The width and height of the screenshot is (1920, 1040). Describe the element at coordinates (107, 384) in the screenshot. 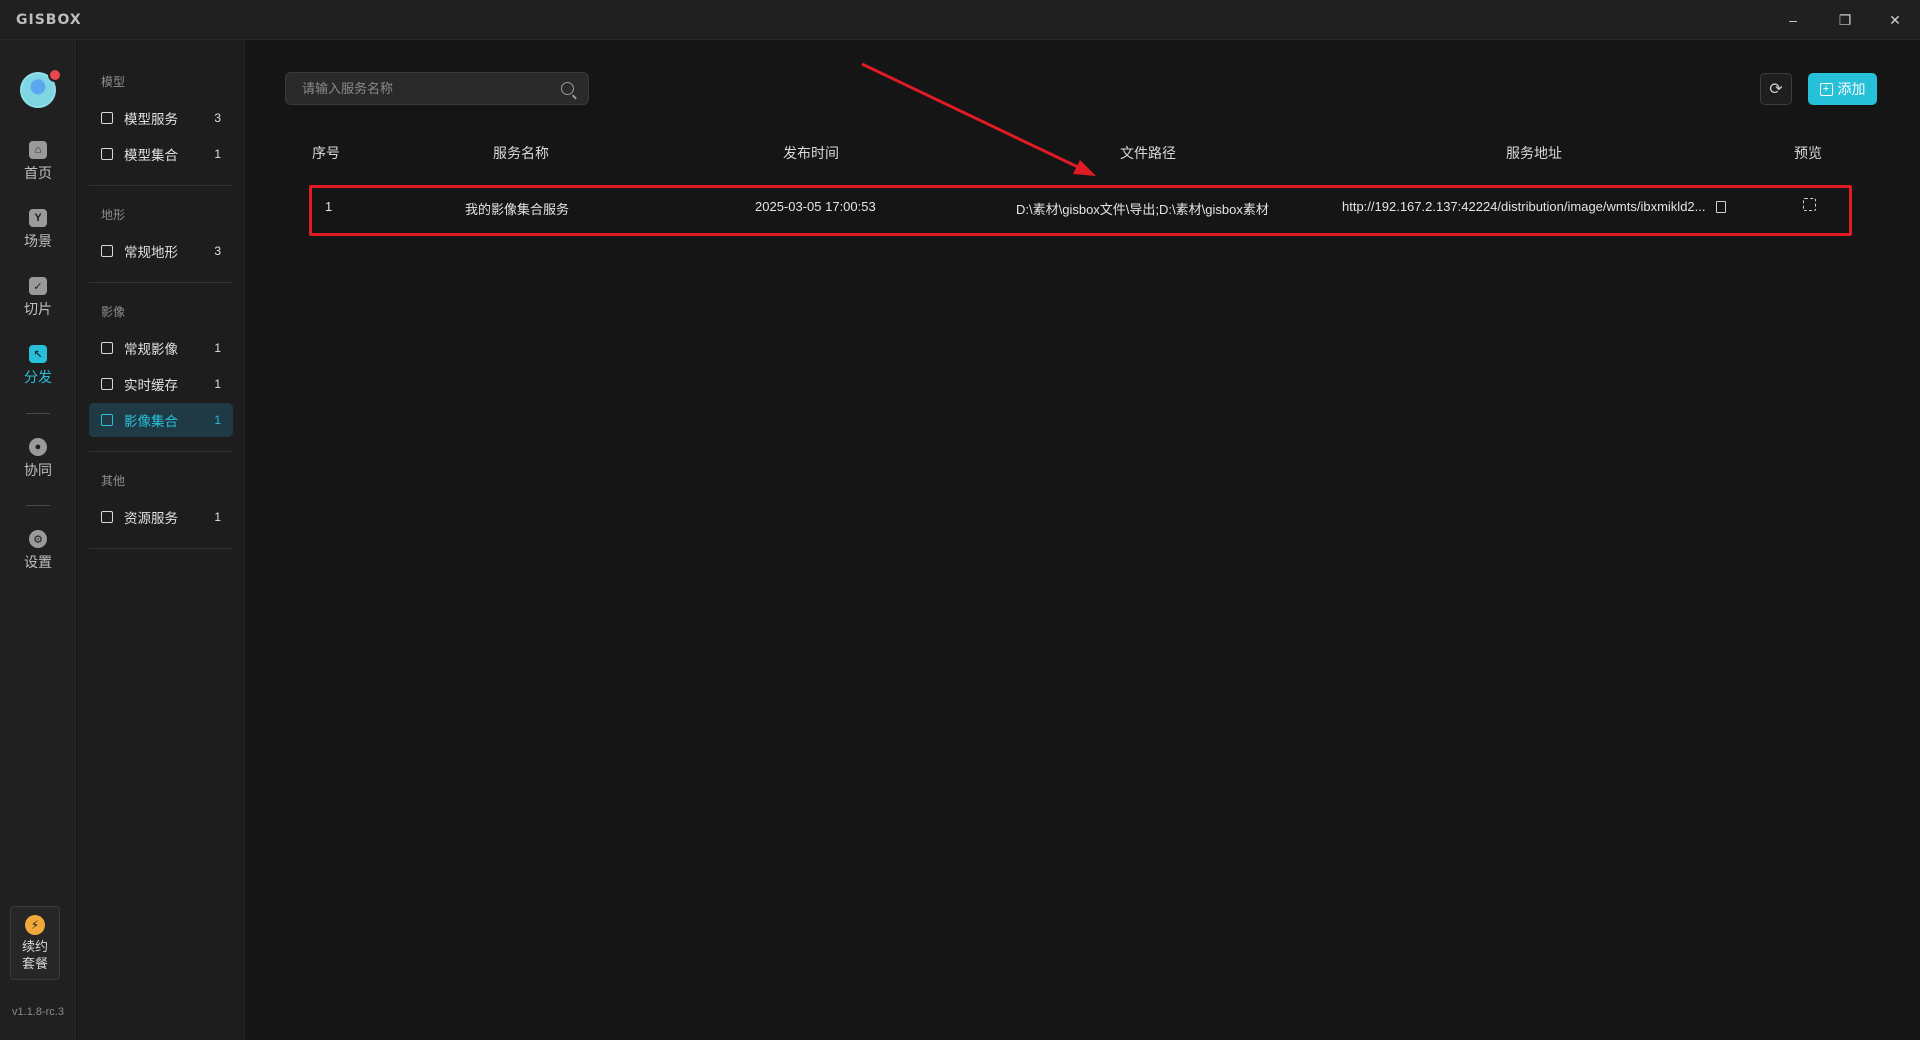

I see `cache-icon` at that location.